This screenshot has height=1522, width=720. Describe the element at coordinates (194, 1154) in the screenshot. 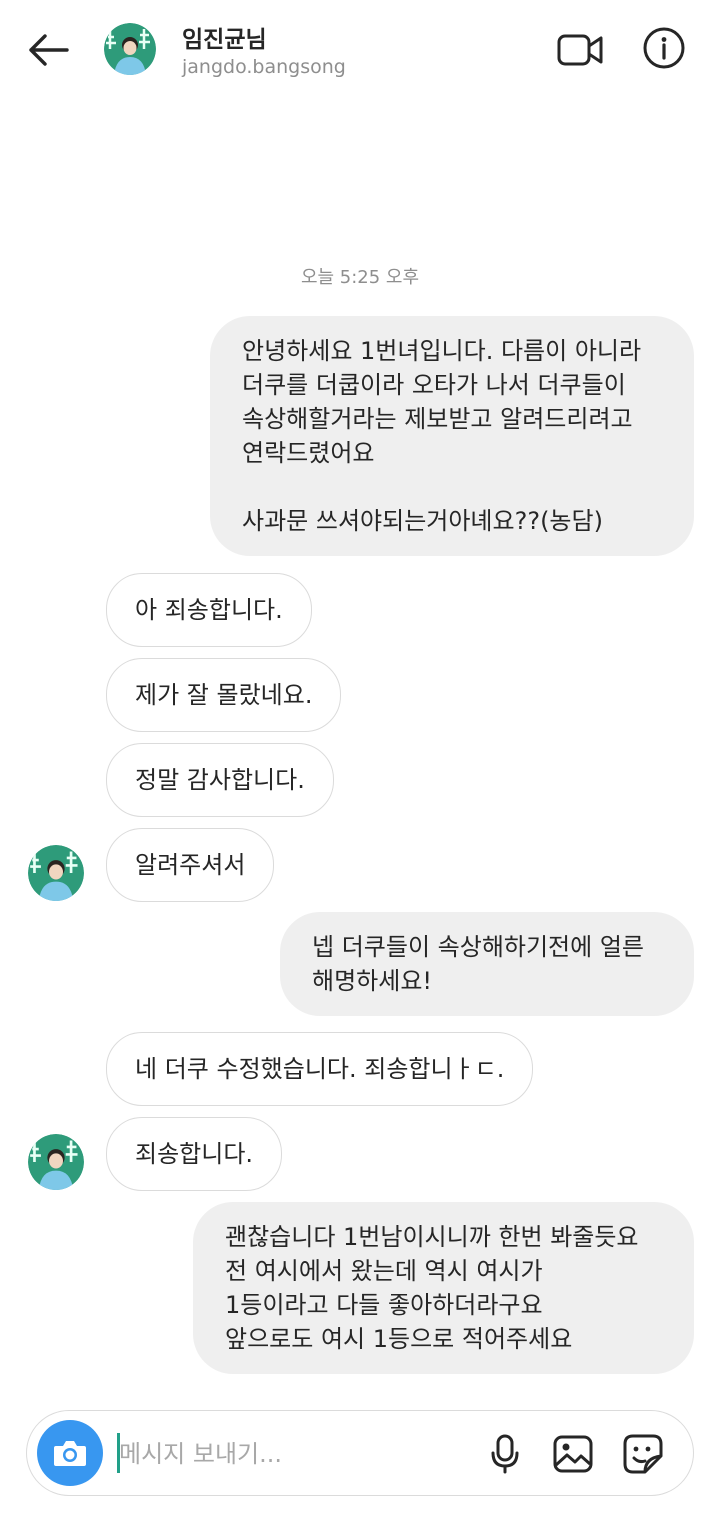

I see `received-message: 죄송합니다.` at that location.